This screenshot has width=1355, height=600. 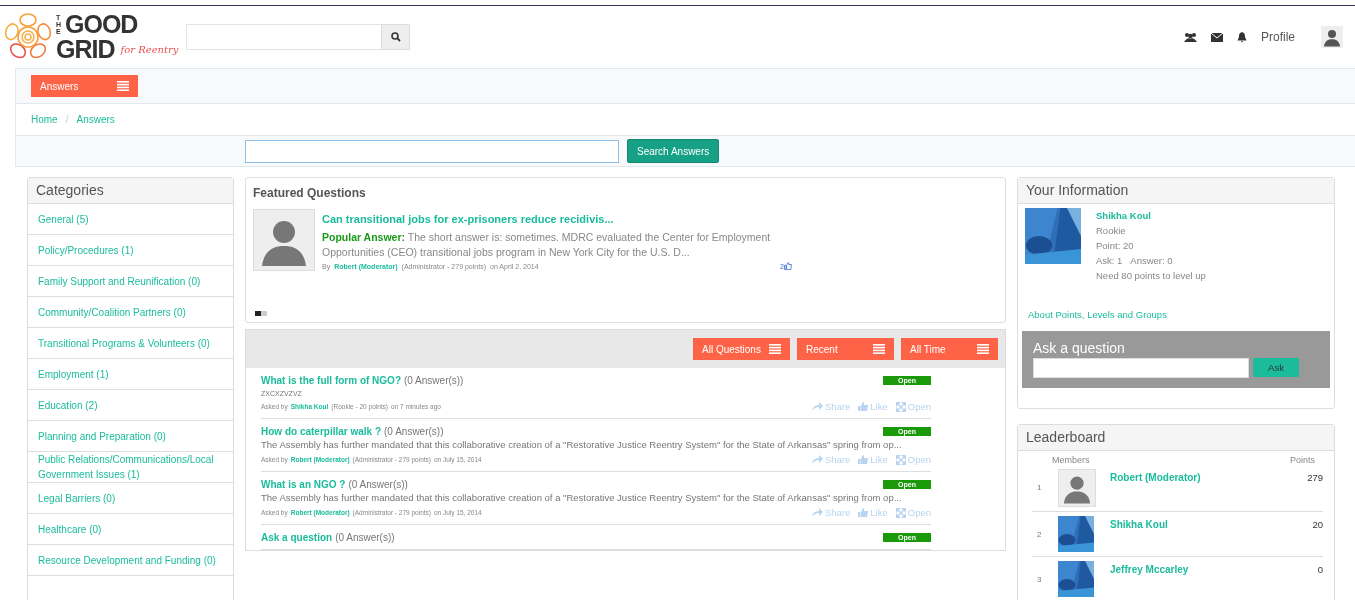 I want to click on breadcrumb-link: Home, so click(x=44, y=119).